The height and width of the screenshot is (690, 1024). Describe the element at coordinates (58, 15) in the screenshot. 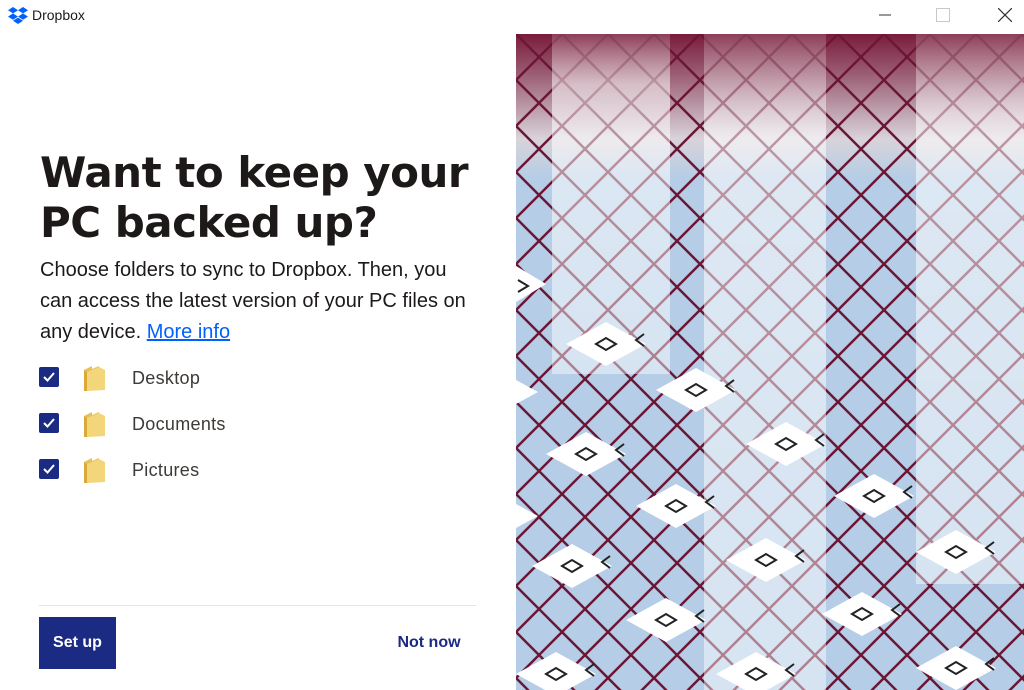

I see `app-title: Dropbox` at that location.